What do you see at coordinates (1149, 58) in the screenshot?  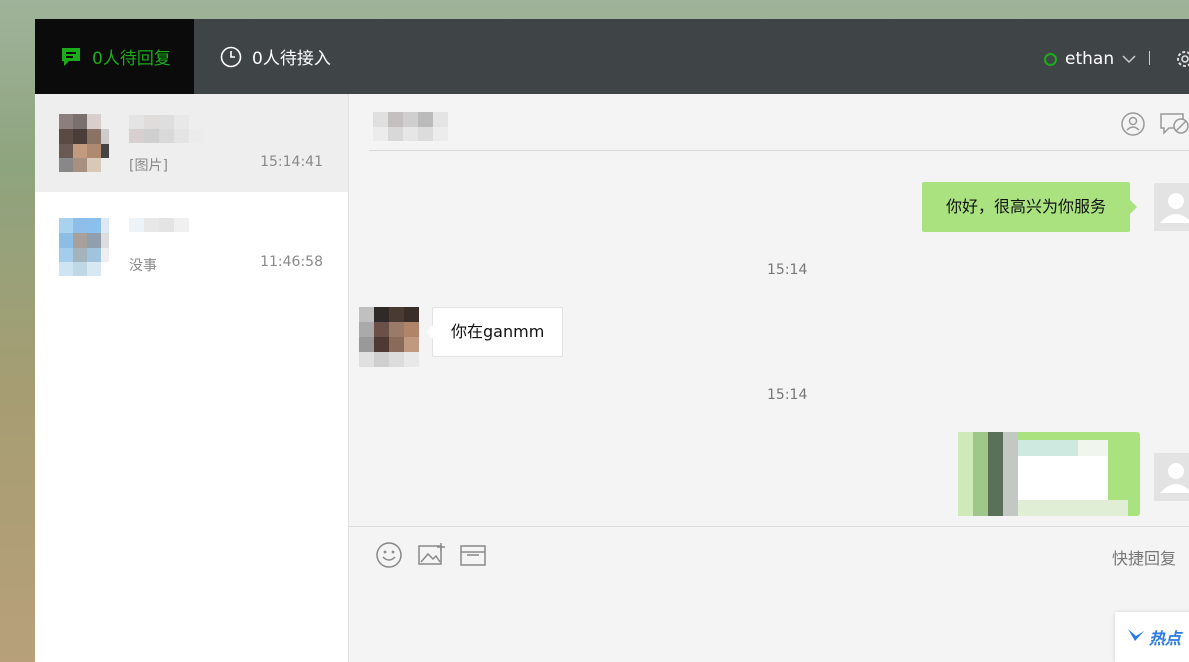 I see `divider` at bounding box center [1149, 58].